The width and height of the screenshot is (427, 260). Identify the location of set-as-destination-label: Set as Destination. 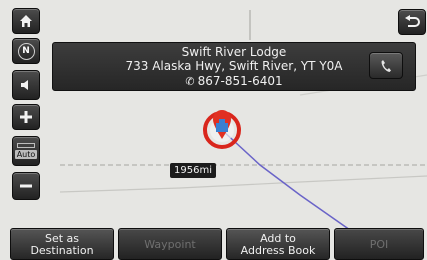
(62, 244).